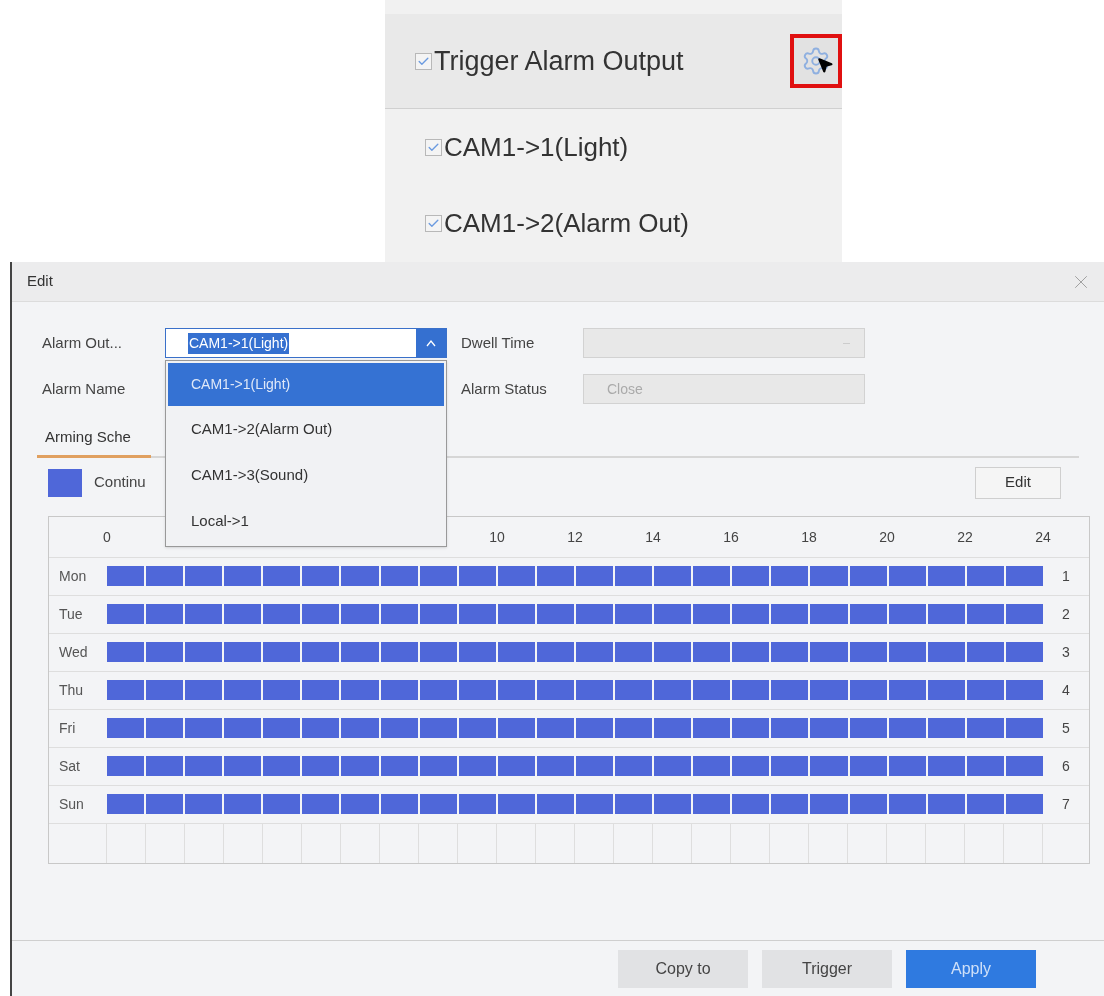 This screenshot has width=1104, height=996. I want to click on hour-label: 0, so click(107, 537).